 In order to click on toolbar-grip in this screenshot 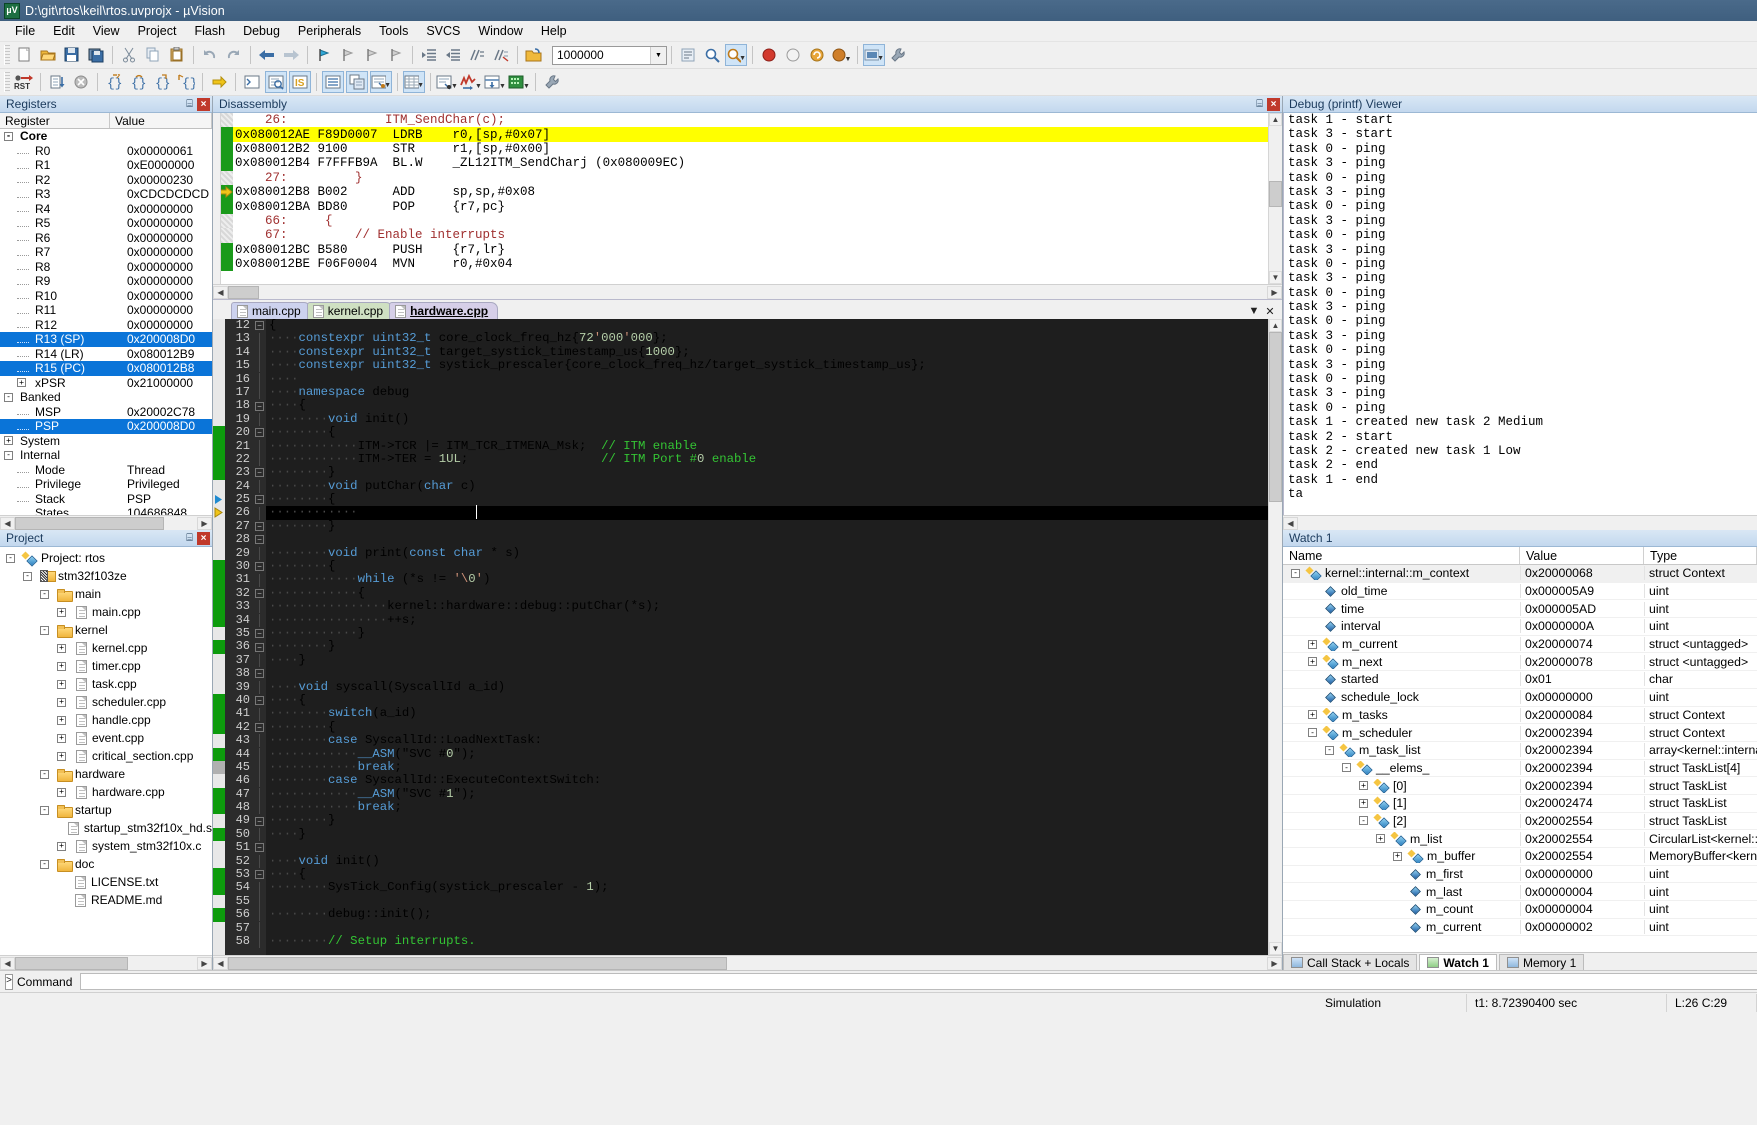, I will do `click(7, 82)`.